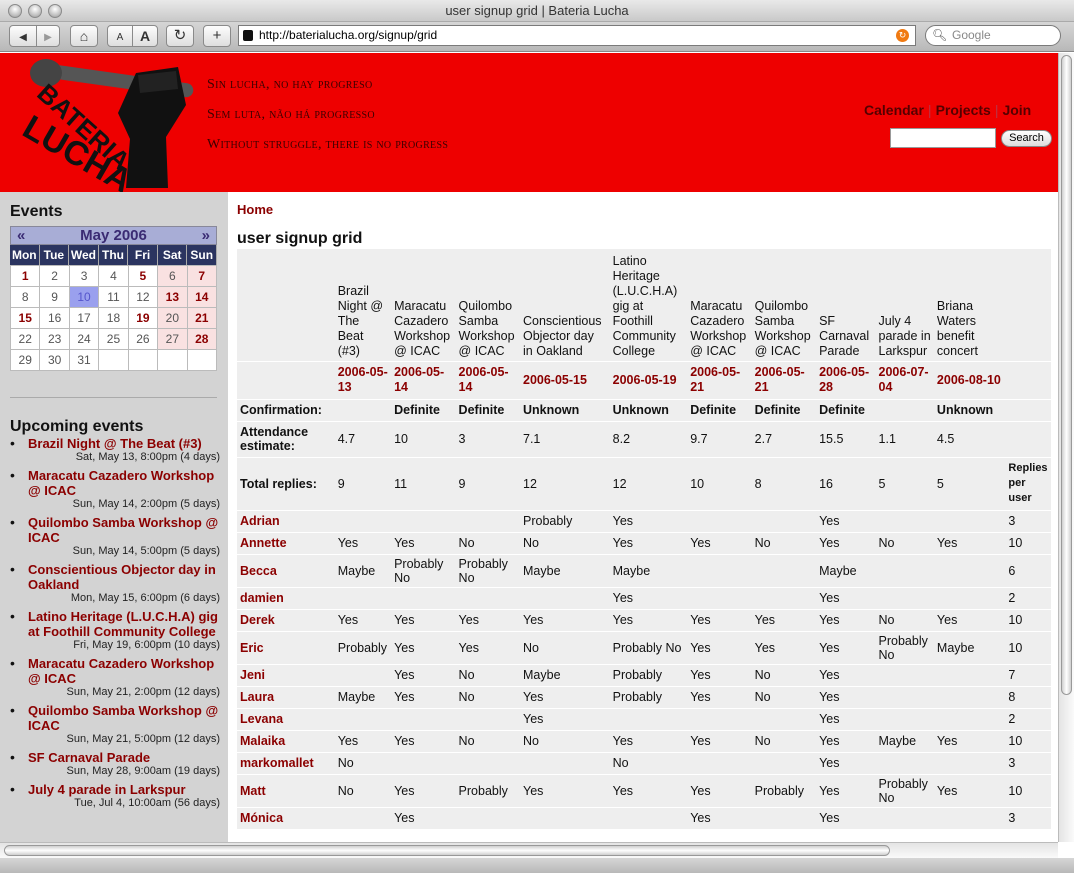  What do you see at coordinates (35, 11) in the screenshot?
I see `minimize-window-button` at bounding box center [35, 11].